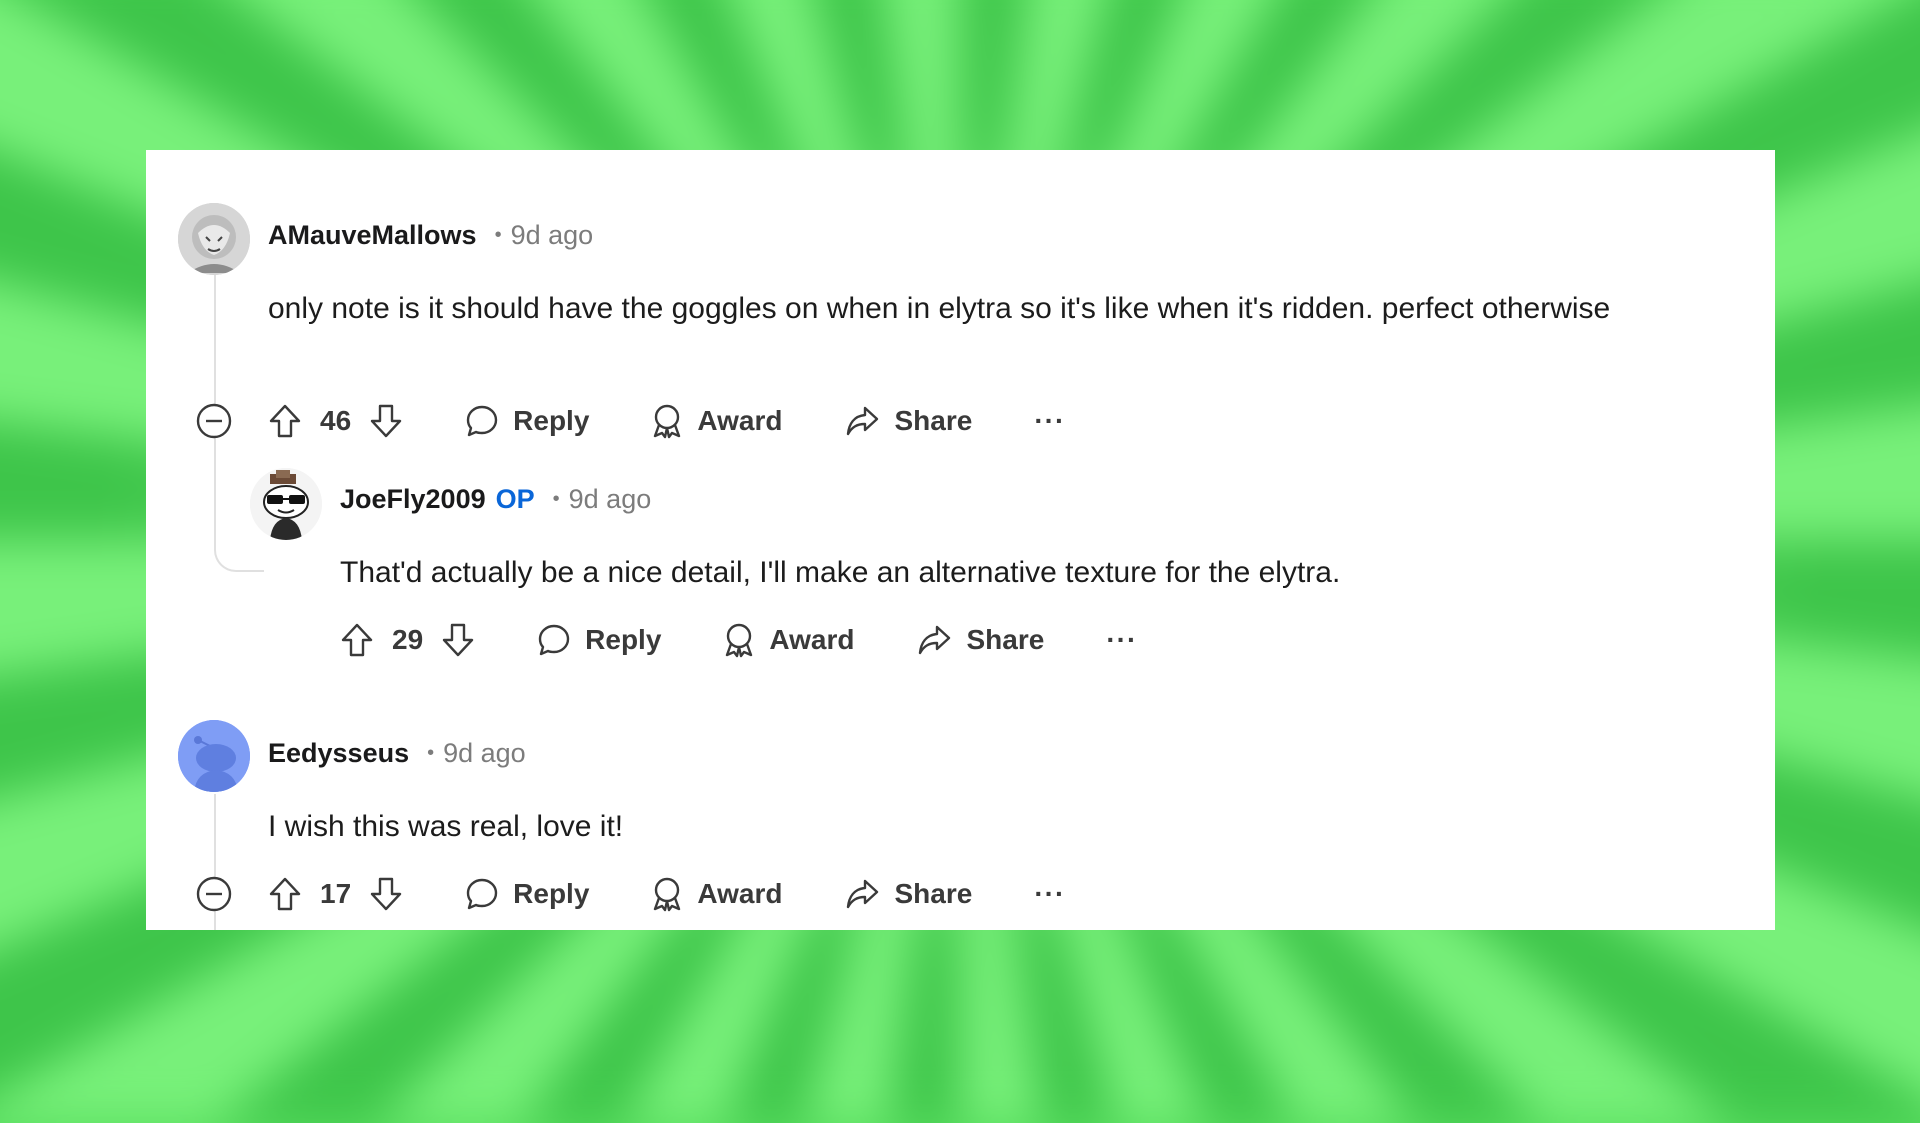 This screenshot has height=1123, width=1920. Describe the element at coordinates (446, 826) in the screenshot. I see `comment-body: I wish this was real, love it!` at that location.